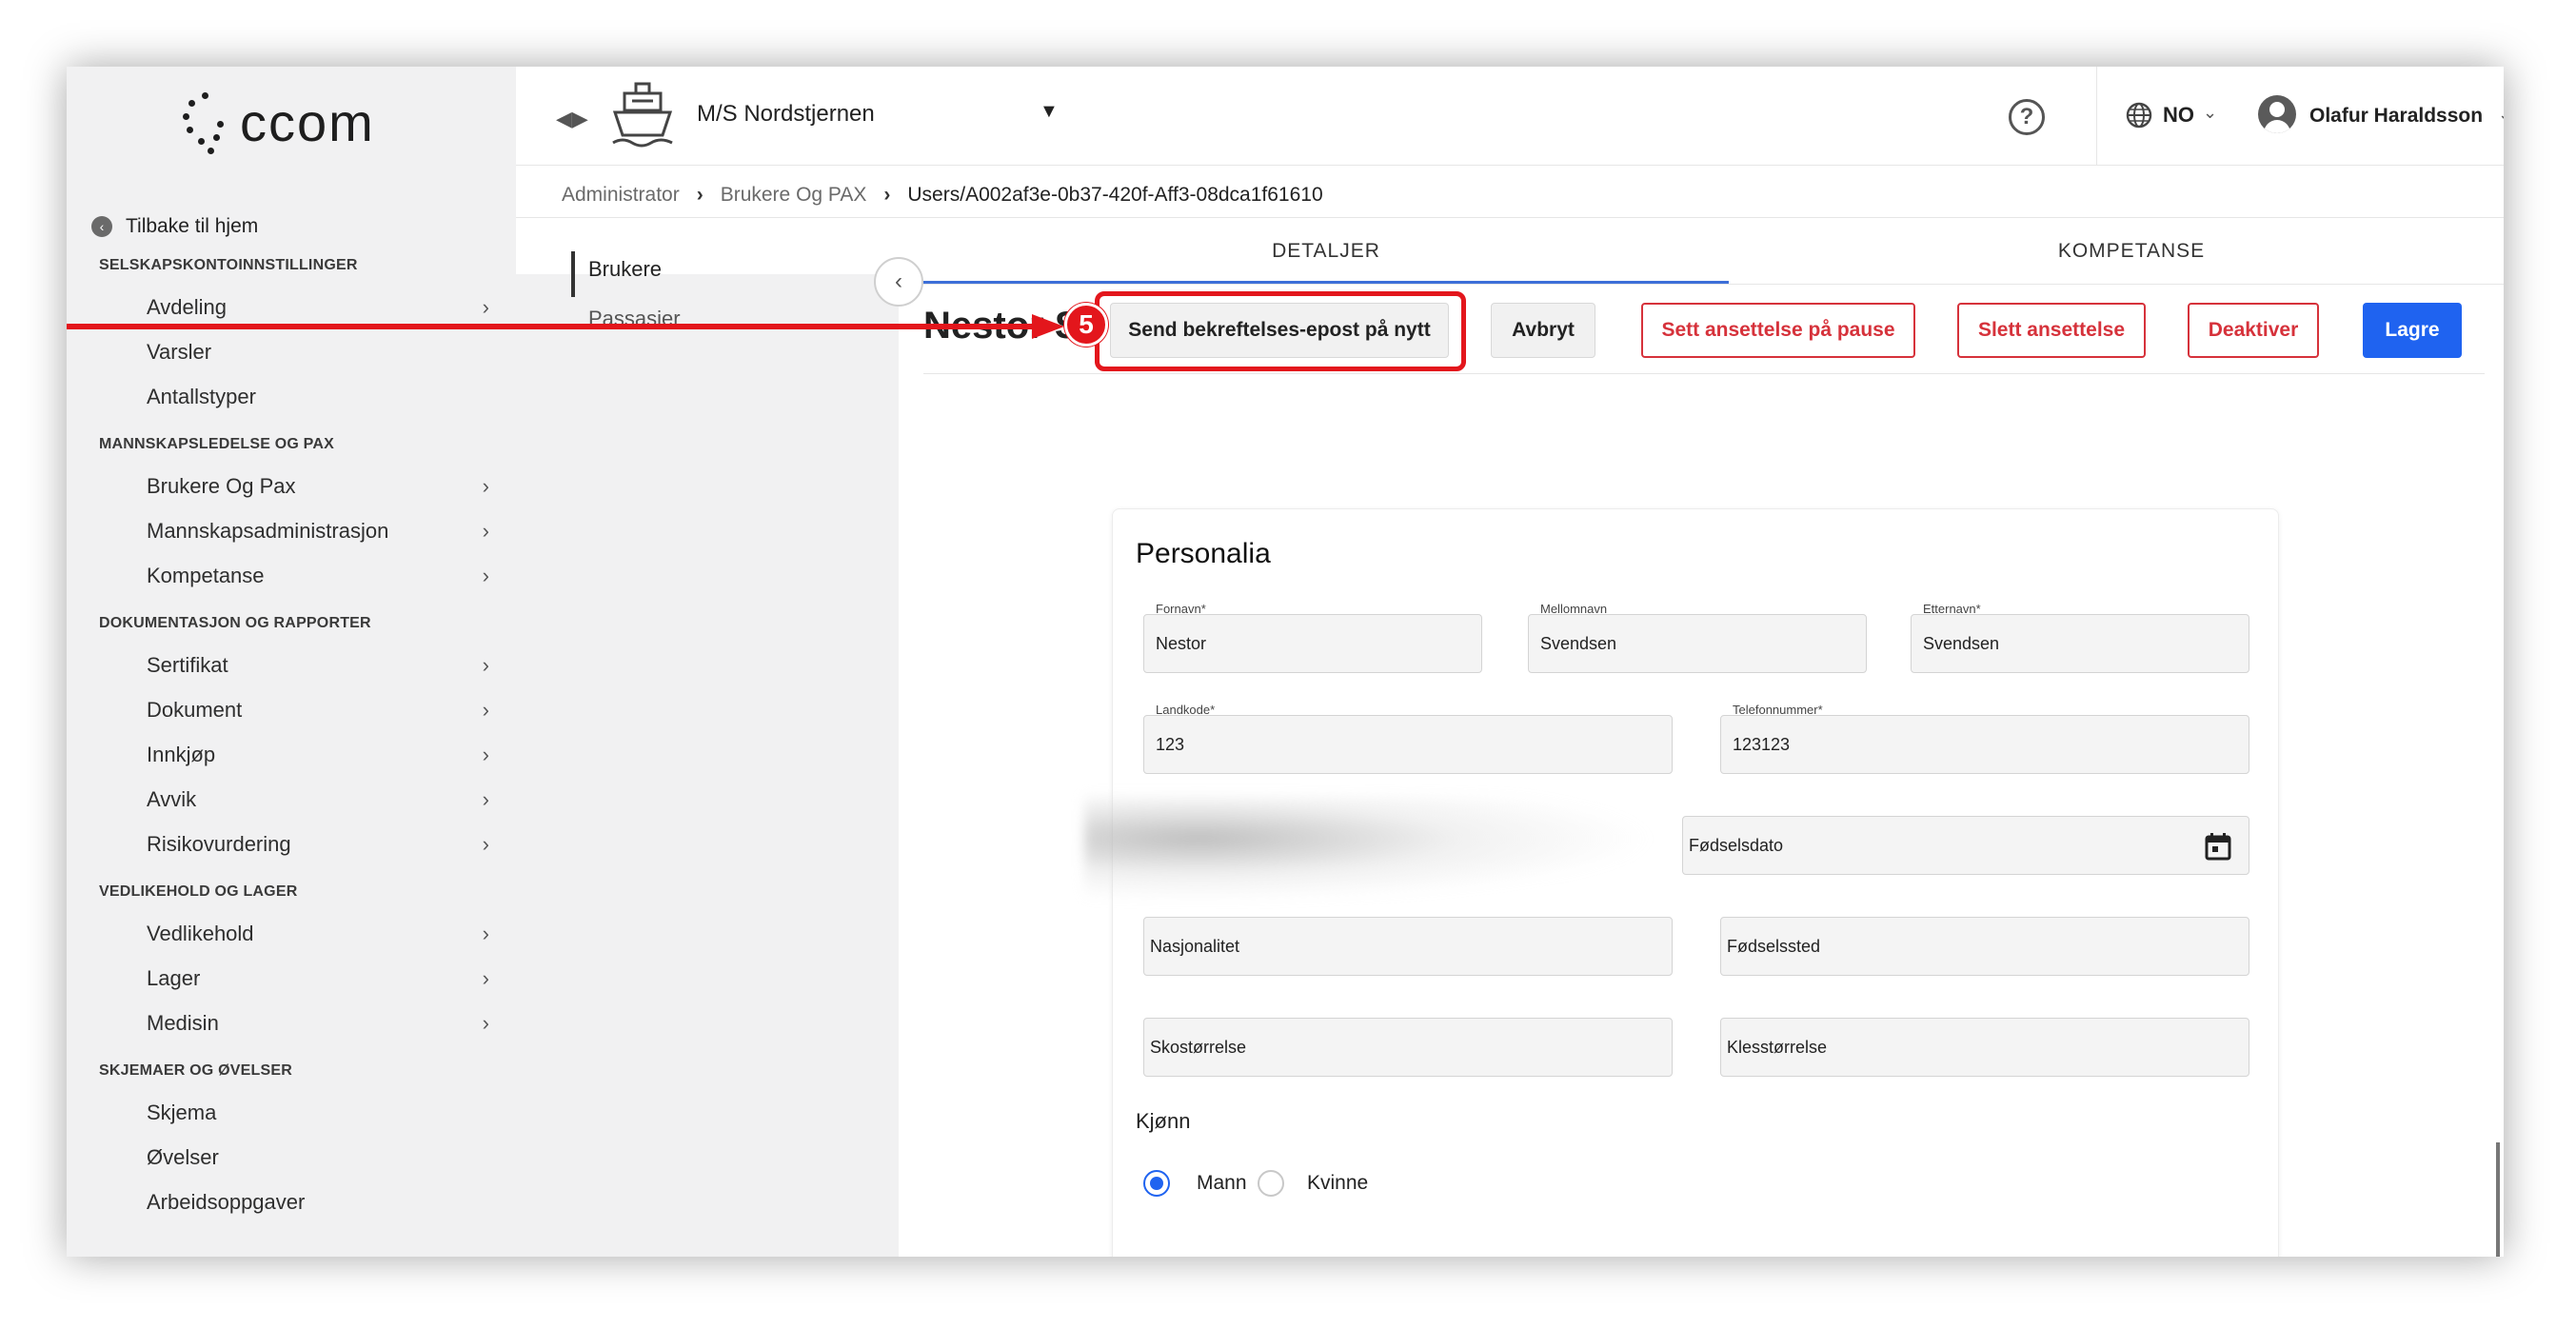 The width and height of the screenshot is (2576, 1329). What do you see at coordinates (195, 710) in the screenshot?
I see `sidebar-item-label: Dokument` at bounding box center [195, 710].